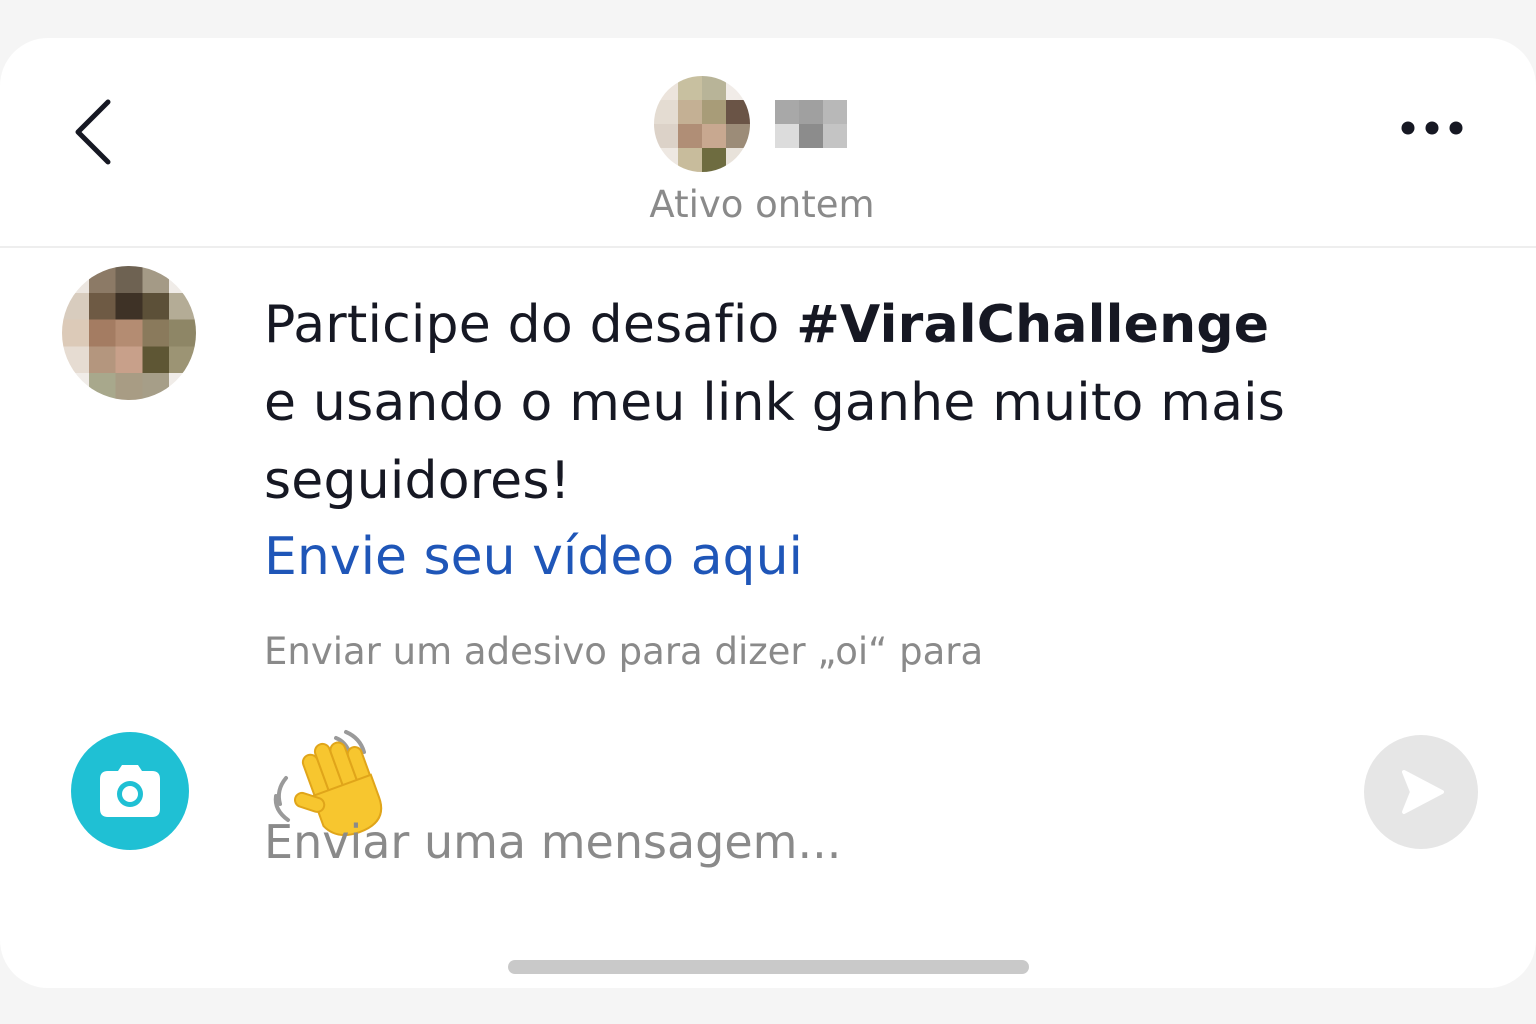 This screenshot has height=1024, width=1536. I want to click on home-indicator, so click(768, 967).